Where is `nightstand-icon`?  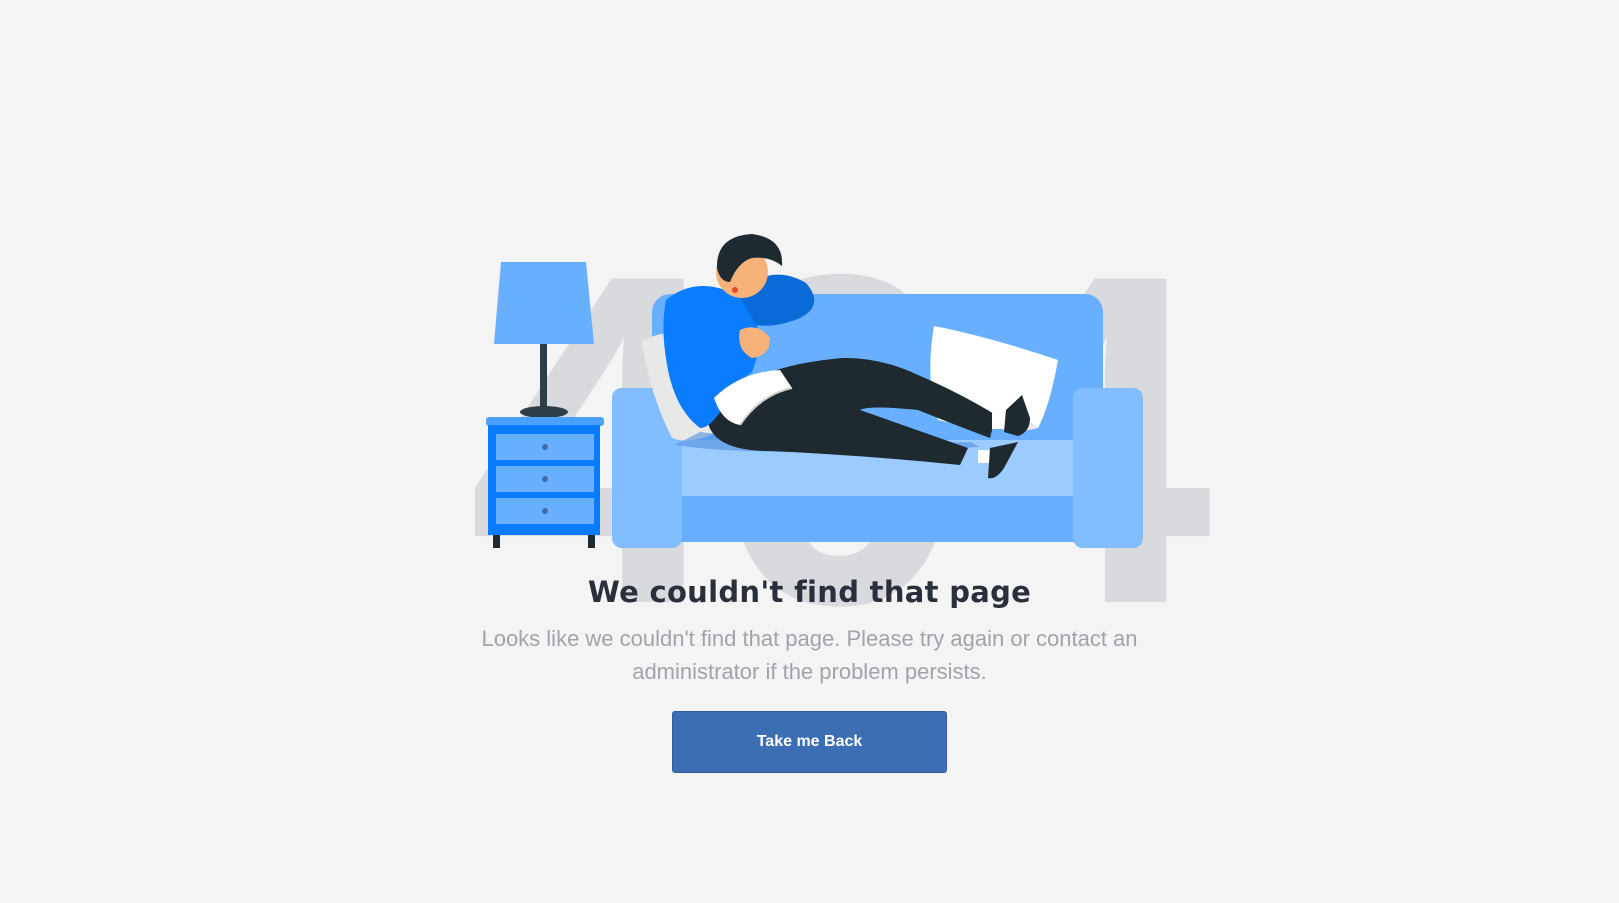 nightstand-icon is located at coordinates (545, 482).